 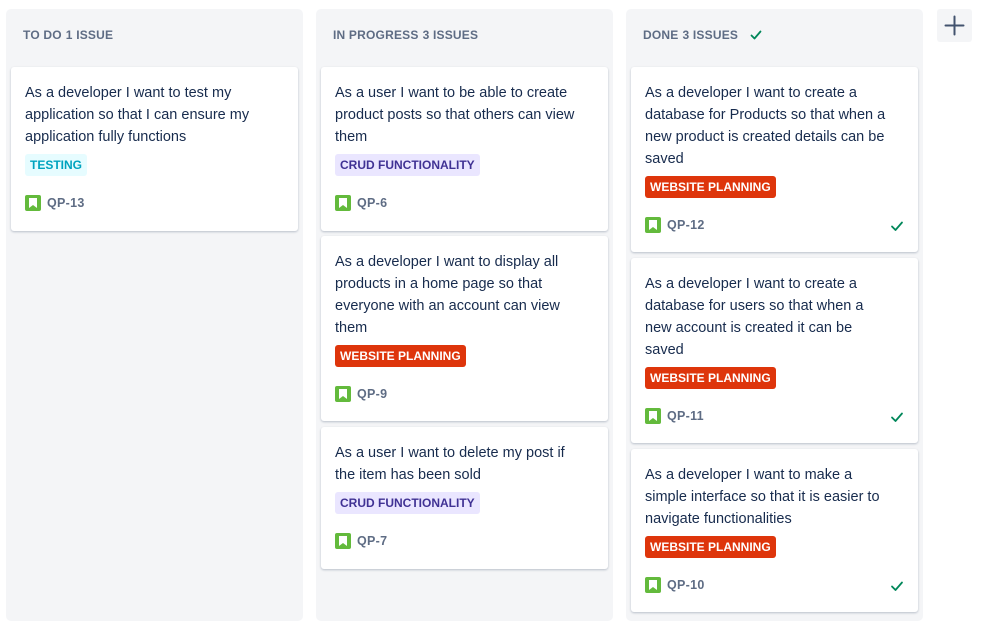 I want to click on column-header-todo: TO DO 1 ISSUE, so click(x=68, y=35).